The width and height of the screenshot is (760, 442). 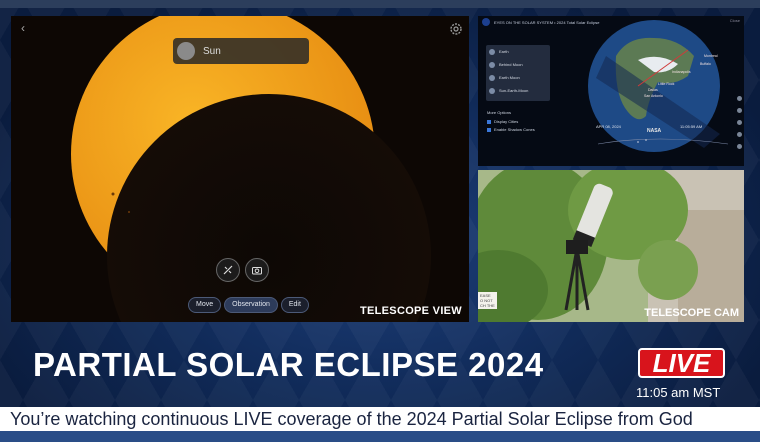 What do you see at coordinates (681, 72) in the screenshot?
I see `city-label: Indianapolis` at bounding box center [681, 72].